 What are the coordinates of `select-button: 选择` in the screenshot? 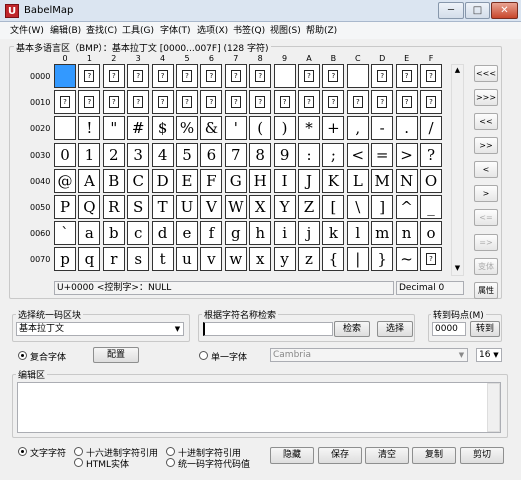 It's located at (395, 329).